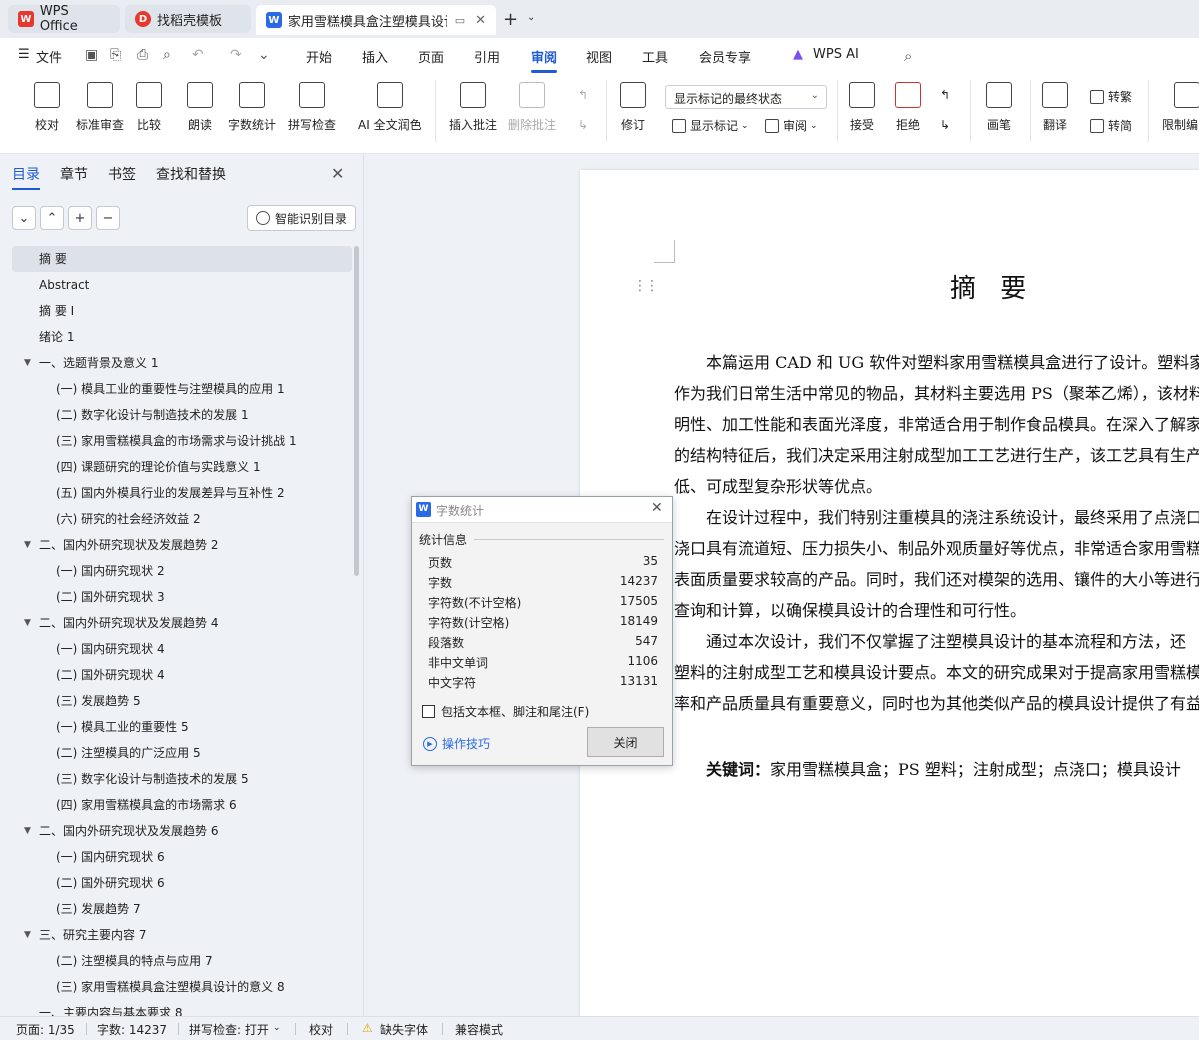 Image resolution: width=1199 pixels, height=1040 pixels. What do you see at coordinates (182, 805) in the screenshot?
I see `toc-item: (四) 家用雪糕模具盒的市场需求 6` at bounding box center [182, 805].